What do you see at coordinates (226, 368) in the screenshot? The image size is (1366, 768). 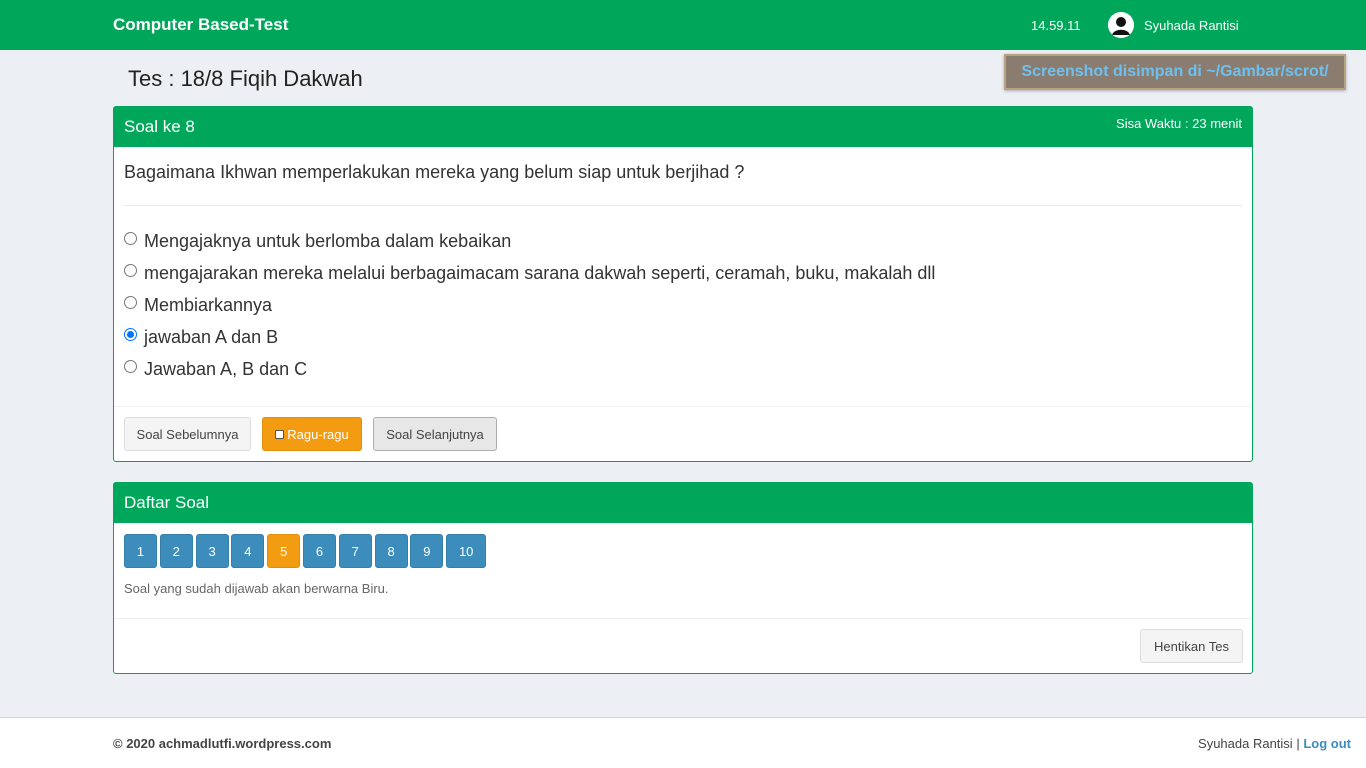 I see `answer-option-label: Jawaban A, B dan C` at bounding box center [226, 368].